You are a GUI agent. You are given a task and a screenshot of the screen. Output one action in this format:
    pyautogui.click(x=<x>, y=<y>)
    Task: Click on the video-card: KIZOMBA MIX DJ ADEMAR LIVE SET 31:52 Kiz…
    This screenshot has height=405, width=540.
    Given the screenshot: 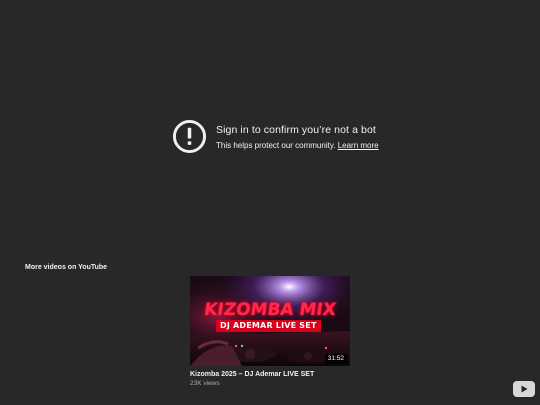 What is the action you would take?
    pyautogui.click(x=270, y=332)
    